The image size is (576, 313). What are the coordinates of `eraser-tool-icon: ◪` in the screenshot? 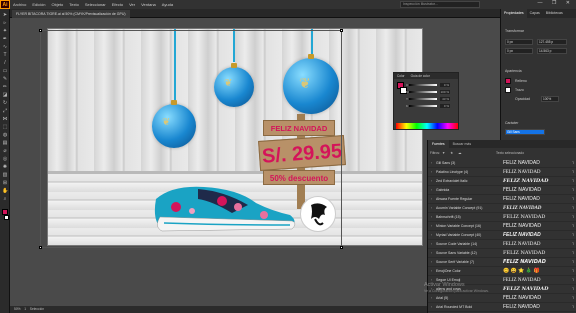 It's located at (5, 95).